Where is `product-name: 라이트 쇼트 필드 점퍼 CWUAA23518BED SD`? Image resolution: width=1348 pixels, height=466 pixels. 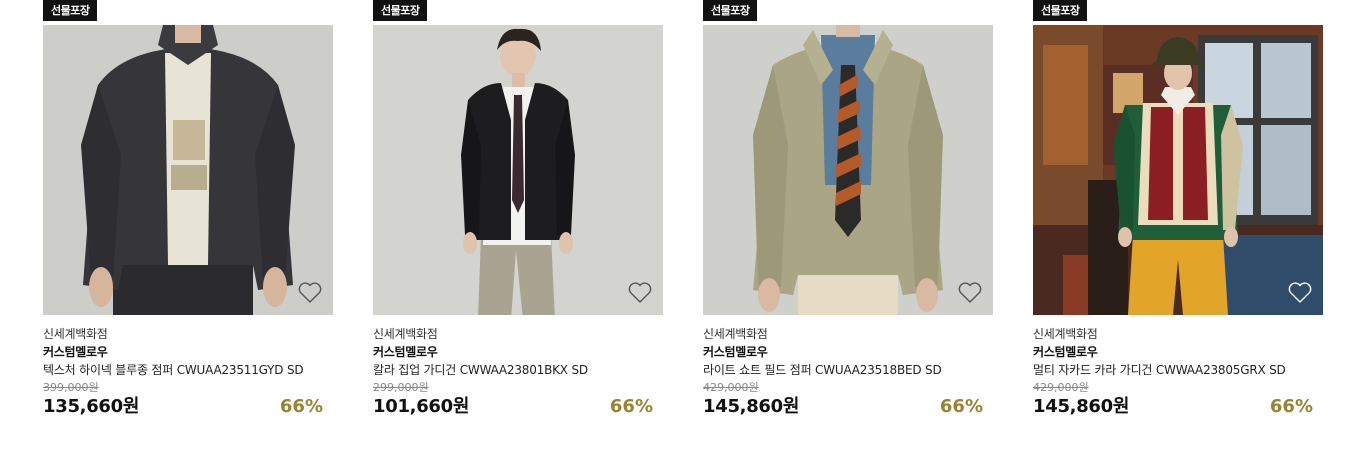
product-name: 라이트 쇼트 필드 점퍼 CWUAA23518BED SD is located at coordinates (834, 370).